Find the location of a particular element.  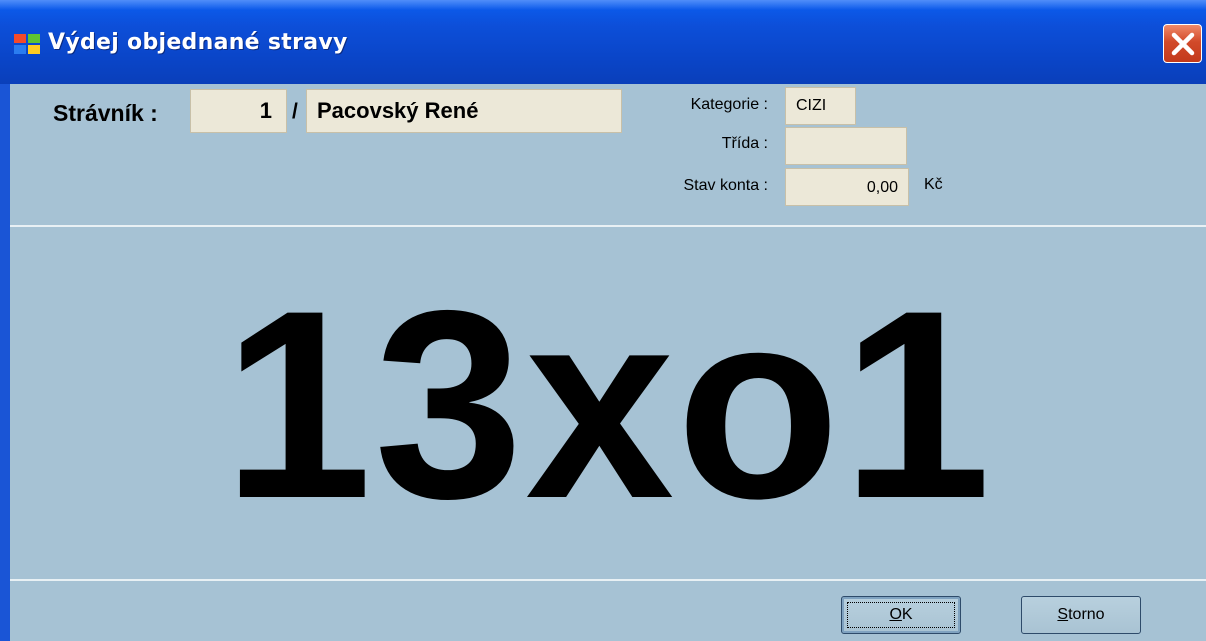

diner-number-field: 1 is located at coordinates (238, 111).